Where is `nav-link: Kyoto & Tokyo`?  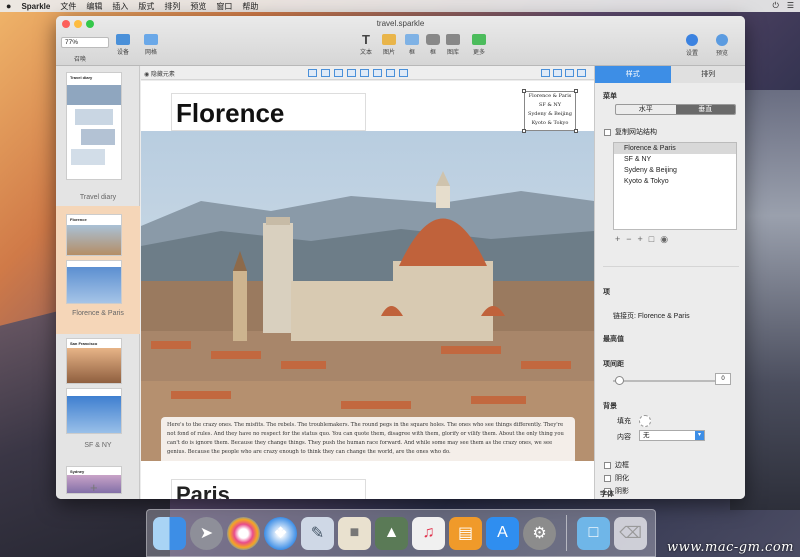
nav-link: Kyoto & Tokyo is located at coordinates (550, 123).